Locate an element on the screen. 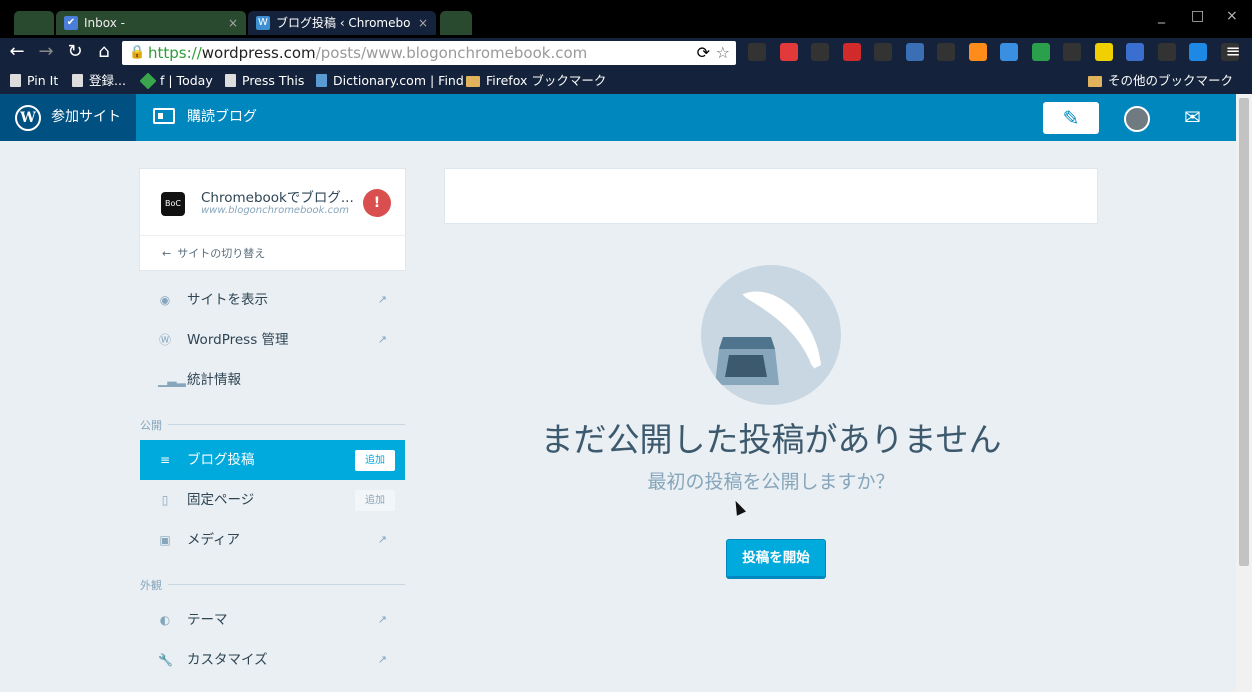 Image resolution: width=1252 pixels, height=692 pixels. browser-tab-posts: W ブログ投稿 ‹ Chromebo × is located at coordinates (342, 23).